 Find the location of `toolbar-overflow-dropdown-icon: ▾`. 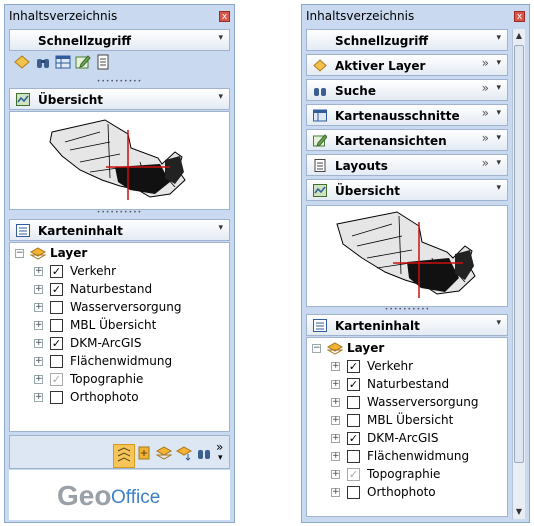

toolbar-overflow-dropdown-icon: ▾ is located at coordinates (220, 458).